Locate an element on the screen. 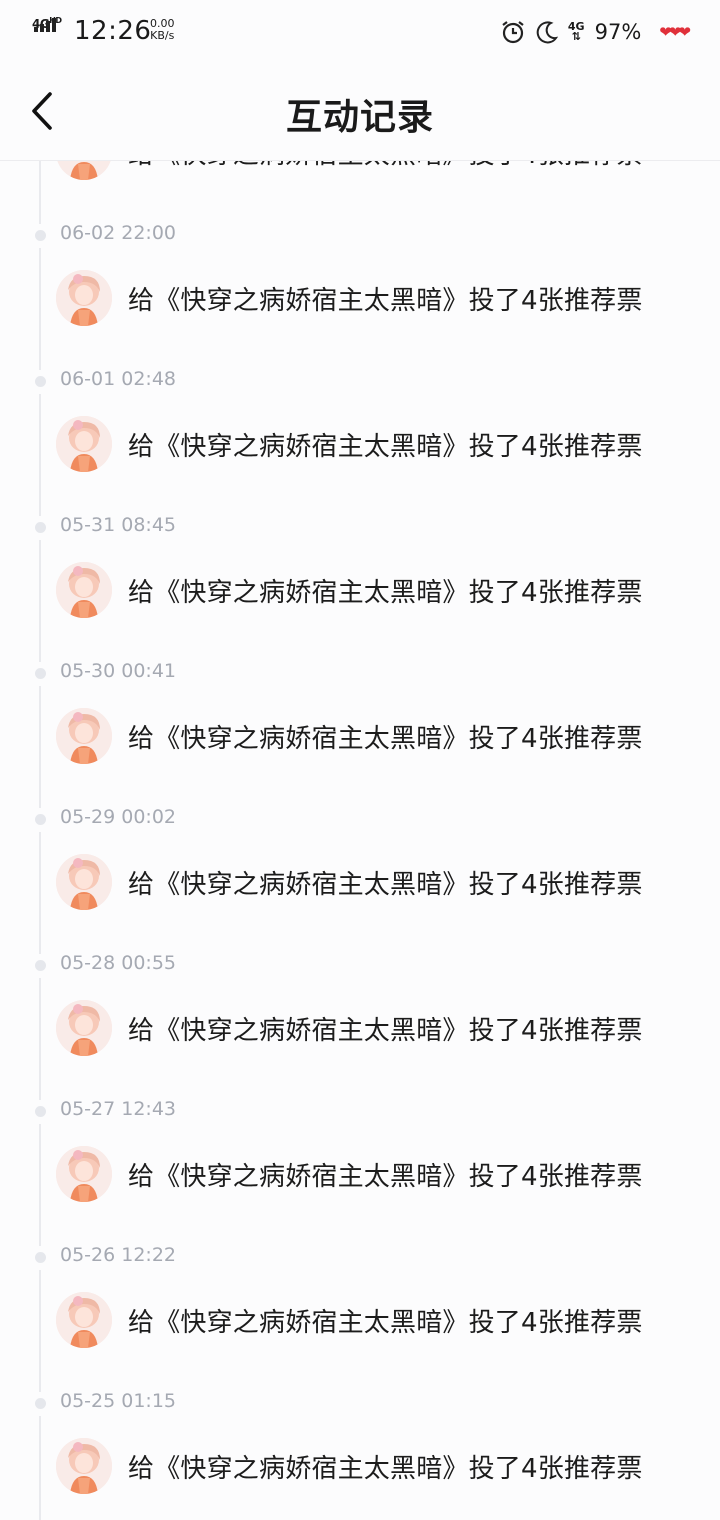 The height and width of the screenshot is (1520, 720). list-item: 06-03 10:12 给《快穿之病娇宿主太黑暗》投了4张推荐票 is located at coordinates (360, 192).